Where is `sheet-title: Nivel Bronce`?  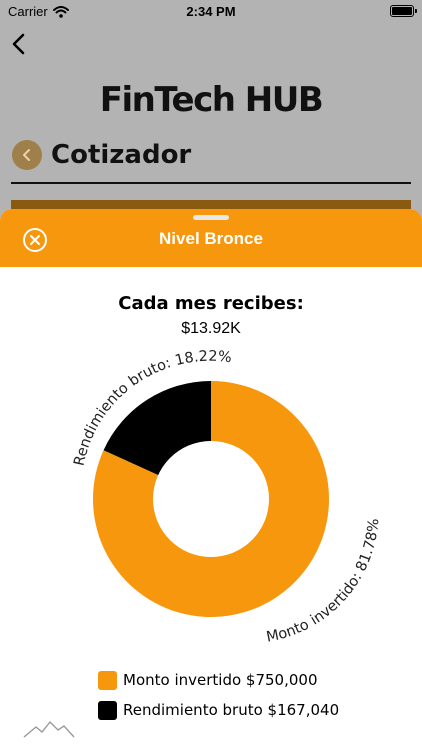 sheet-title: Nivel Bronce is located at coordinates (211, 238).